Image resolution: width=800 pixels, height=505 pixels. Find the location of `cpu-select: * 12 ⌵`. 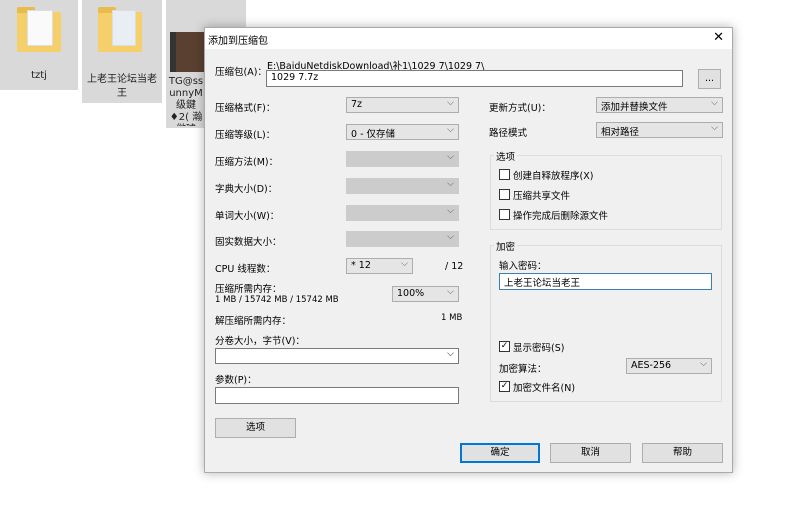

cpu-select: * 12 ⌵ is located at coordinates (379, 266).